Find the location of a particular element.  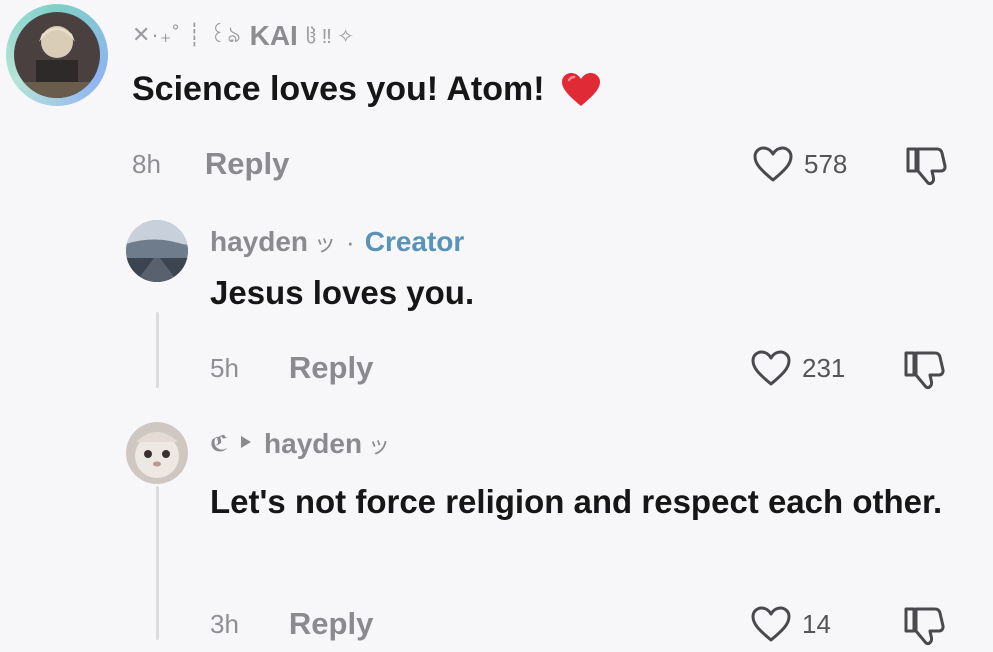

comment-meta: 3h Reply is located at coordinates (291, 624).